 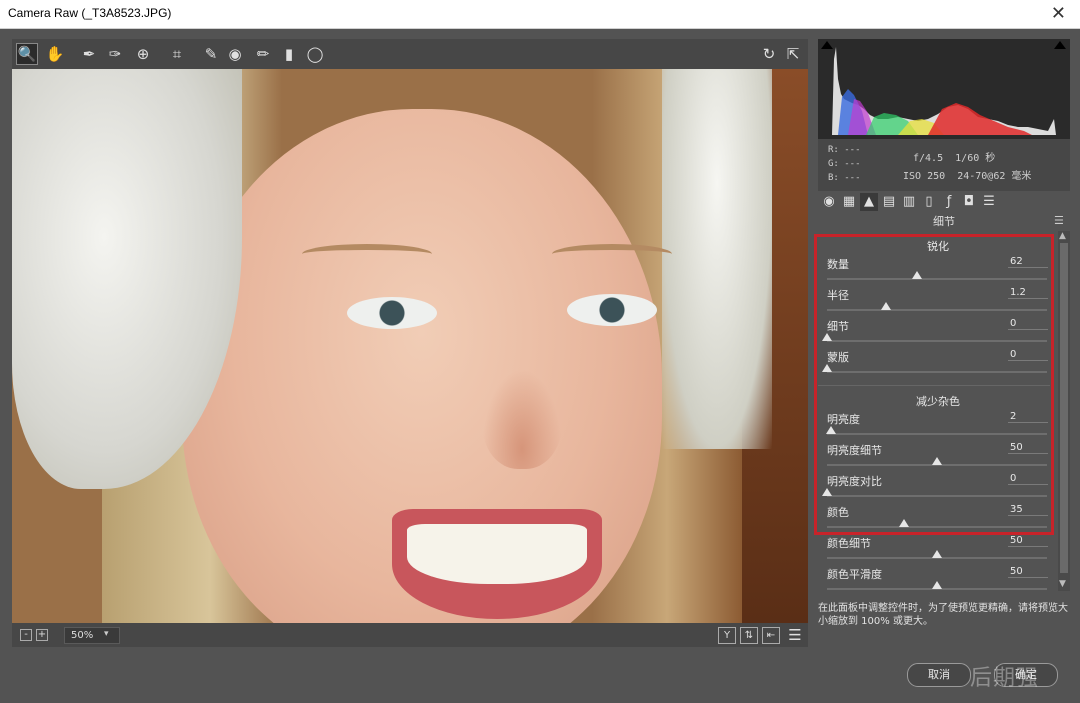 What do you see at coordinates (827, 45) in the screenshot?
I see `shadow-clipping-icon` at bounding box center [827, 45].